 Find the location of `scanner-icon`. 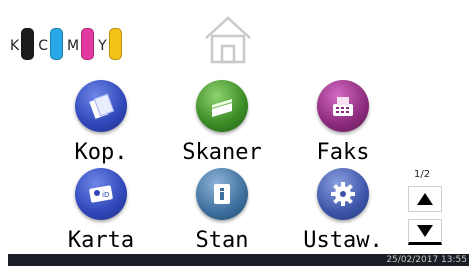

scanner-icon is located at coordinates (222, 106).